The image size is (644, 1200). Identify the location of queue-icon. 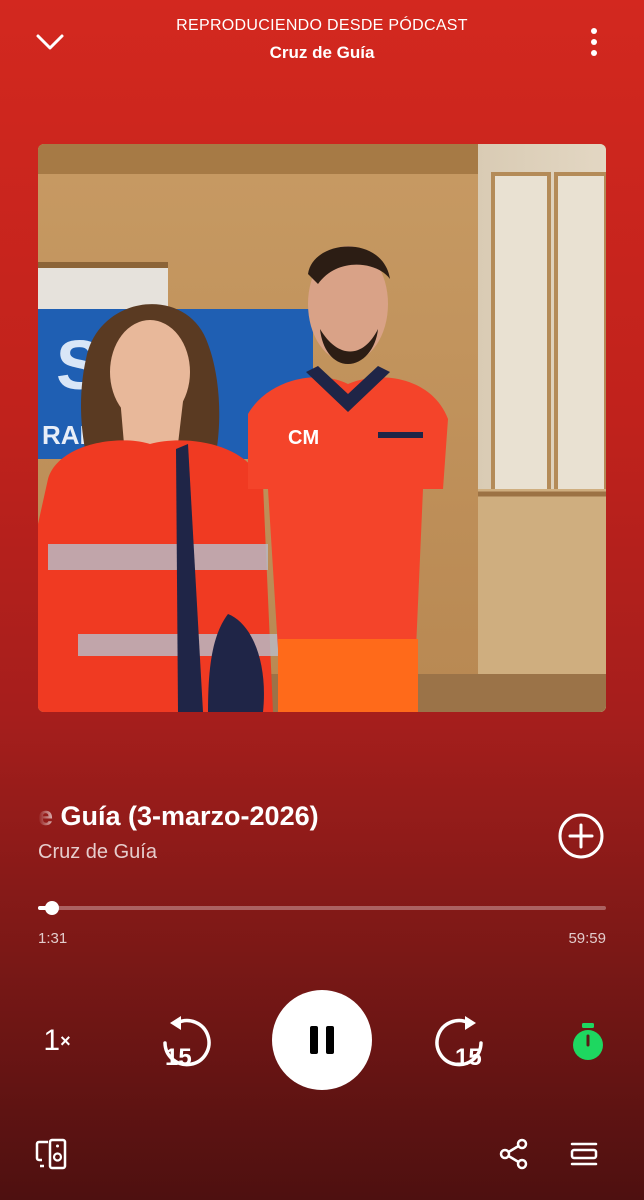
(584, 1154).